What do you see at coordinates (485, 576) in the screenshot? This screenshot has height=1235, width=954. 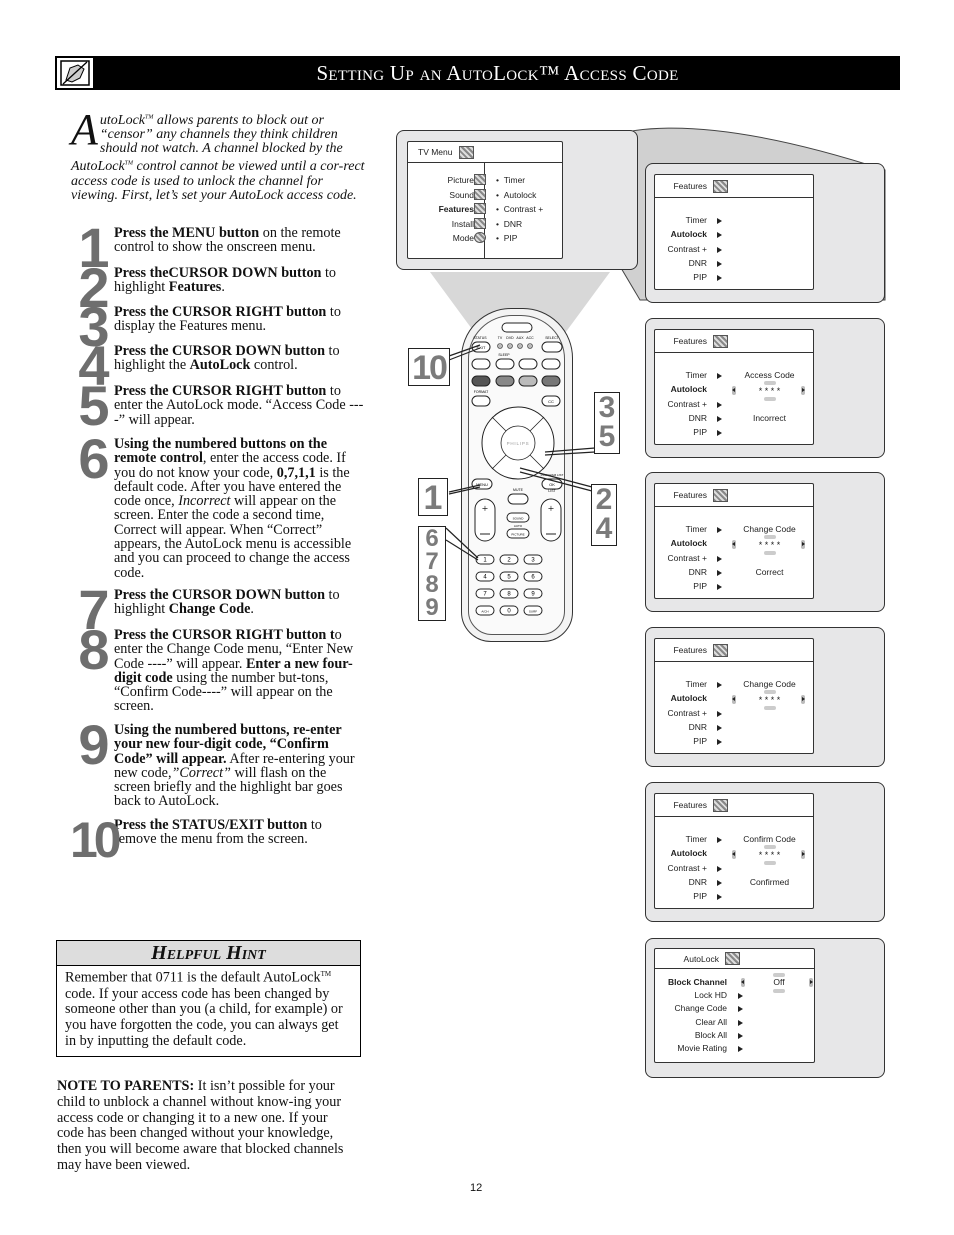 I see `digit-button: 4` at bounding box center [485, 576].